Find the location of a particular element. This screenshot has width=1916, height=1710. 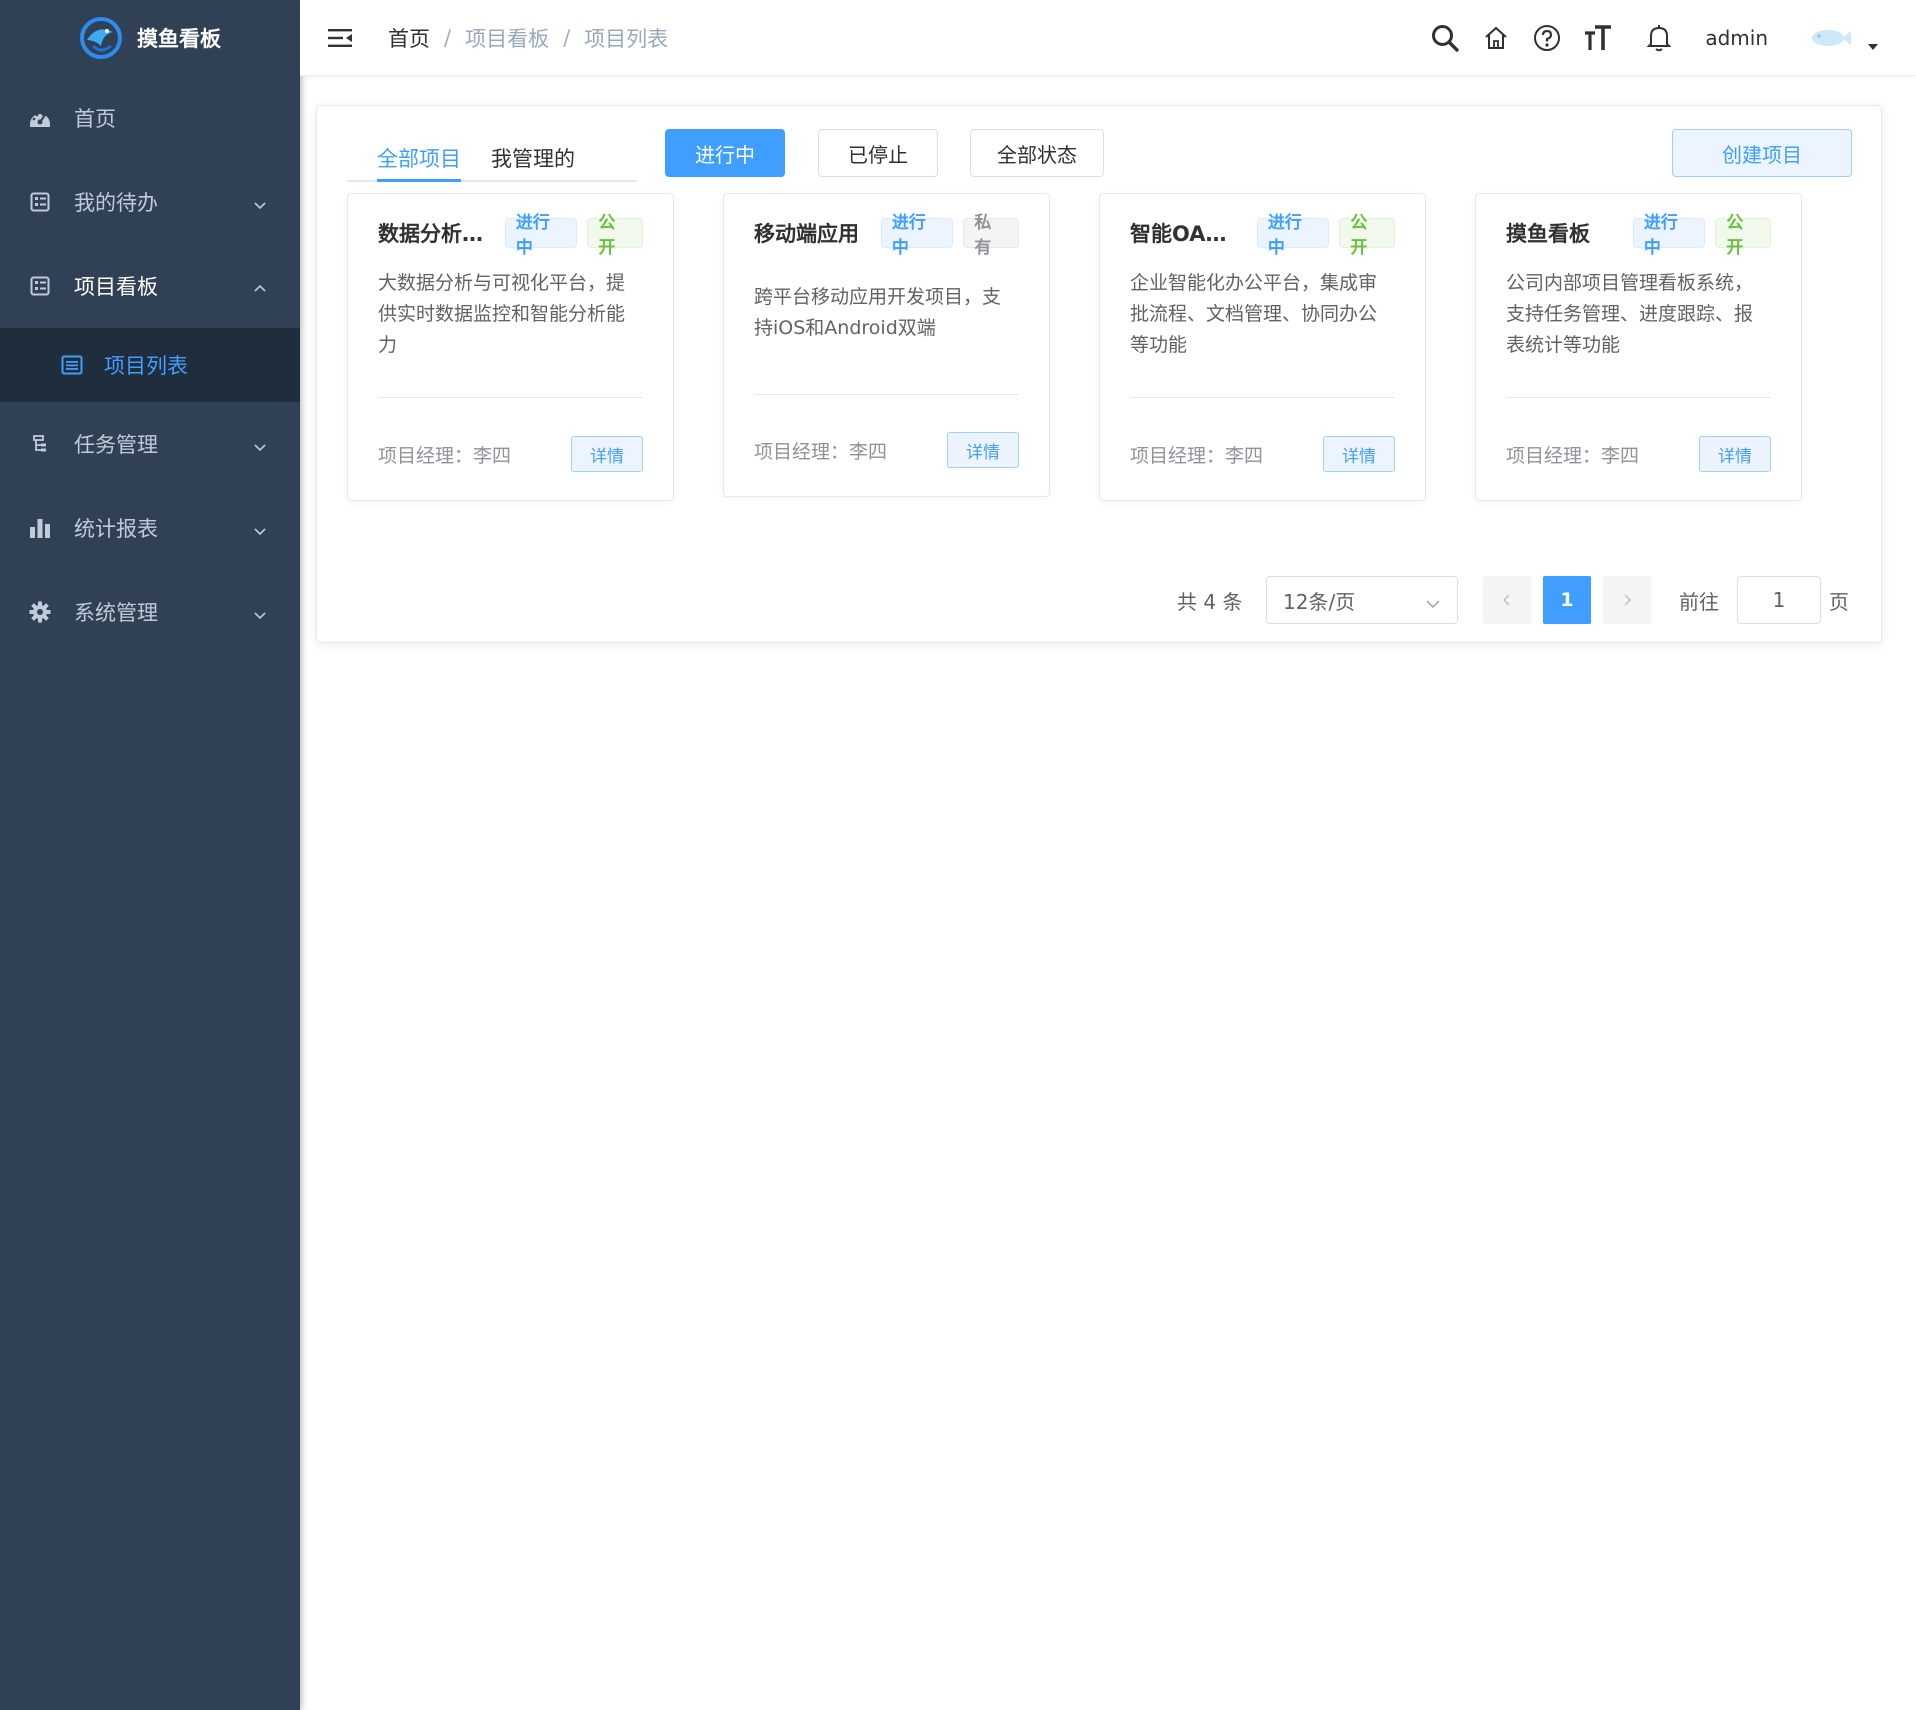

avatar is located at coordinates (1831, 38).